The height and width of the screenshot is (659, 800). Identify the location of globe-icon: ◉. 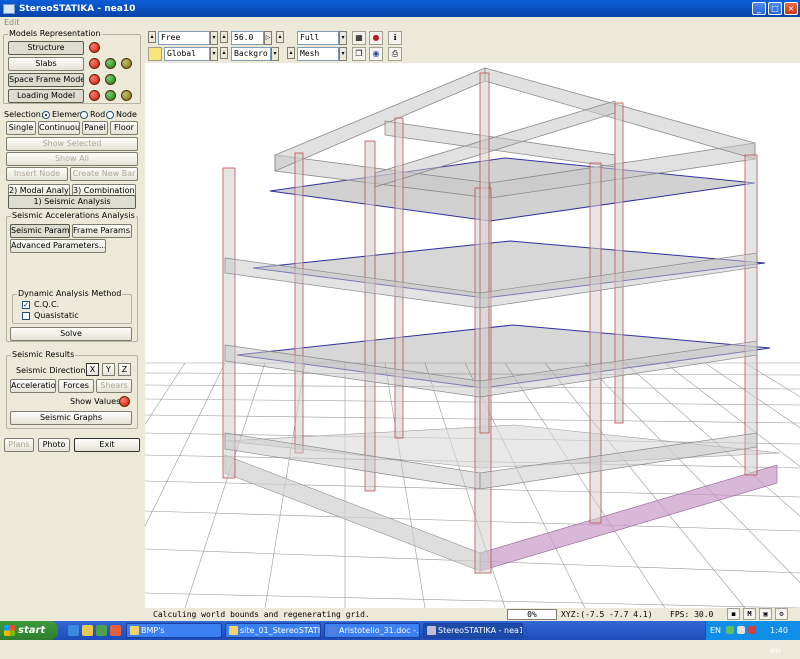
(376, 54).